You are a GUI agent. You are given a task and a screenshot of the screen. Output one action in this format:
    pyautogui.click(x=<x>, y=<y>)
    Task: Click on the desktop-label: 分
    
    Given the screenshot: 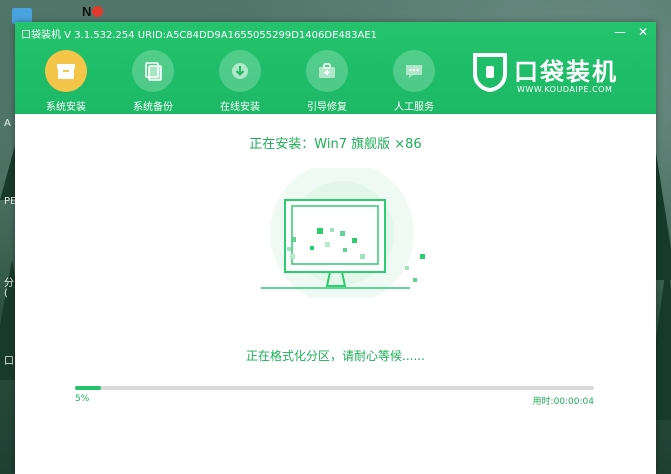 What is the action you would take?
    pyautogui.click(x=9, y=283)
    